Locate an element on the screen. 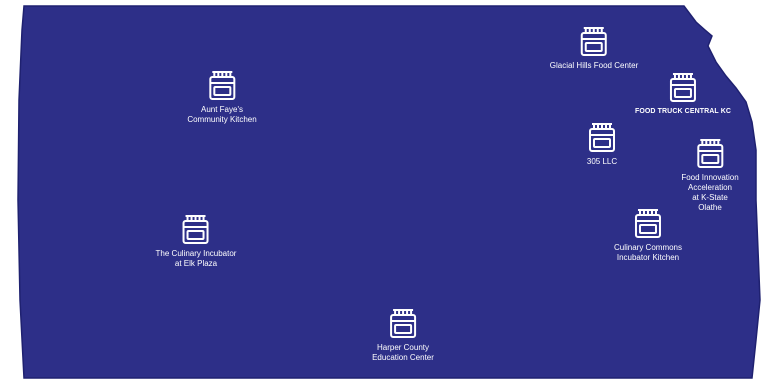  kitchen-marker-culinary-commons: Culinary Commons Incubator Kitchen is located at coordinates (648, 234).